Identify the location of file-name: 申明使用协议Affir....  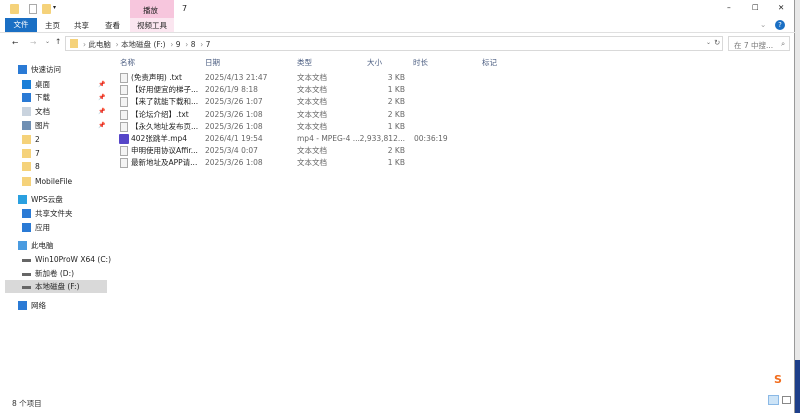
(164, 151).